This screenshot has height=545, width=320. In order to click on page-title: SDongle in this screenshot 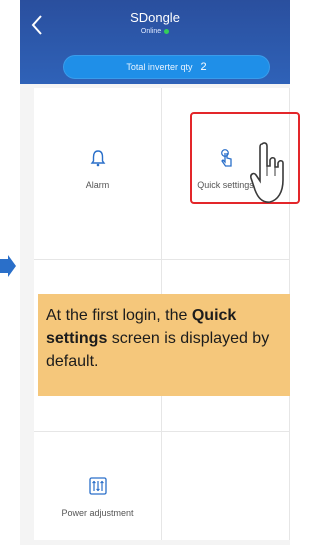, I will do `click(155, 17)`.